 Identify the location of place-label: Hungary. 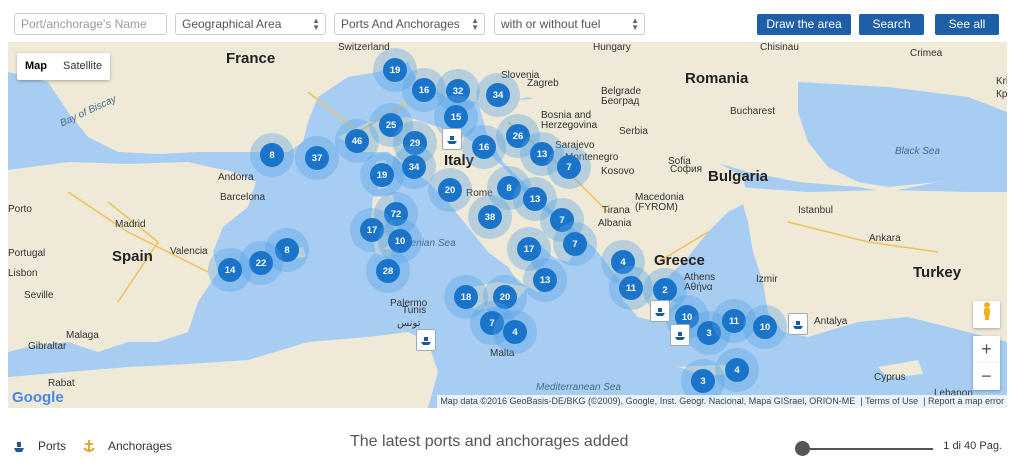
(612, 47).